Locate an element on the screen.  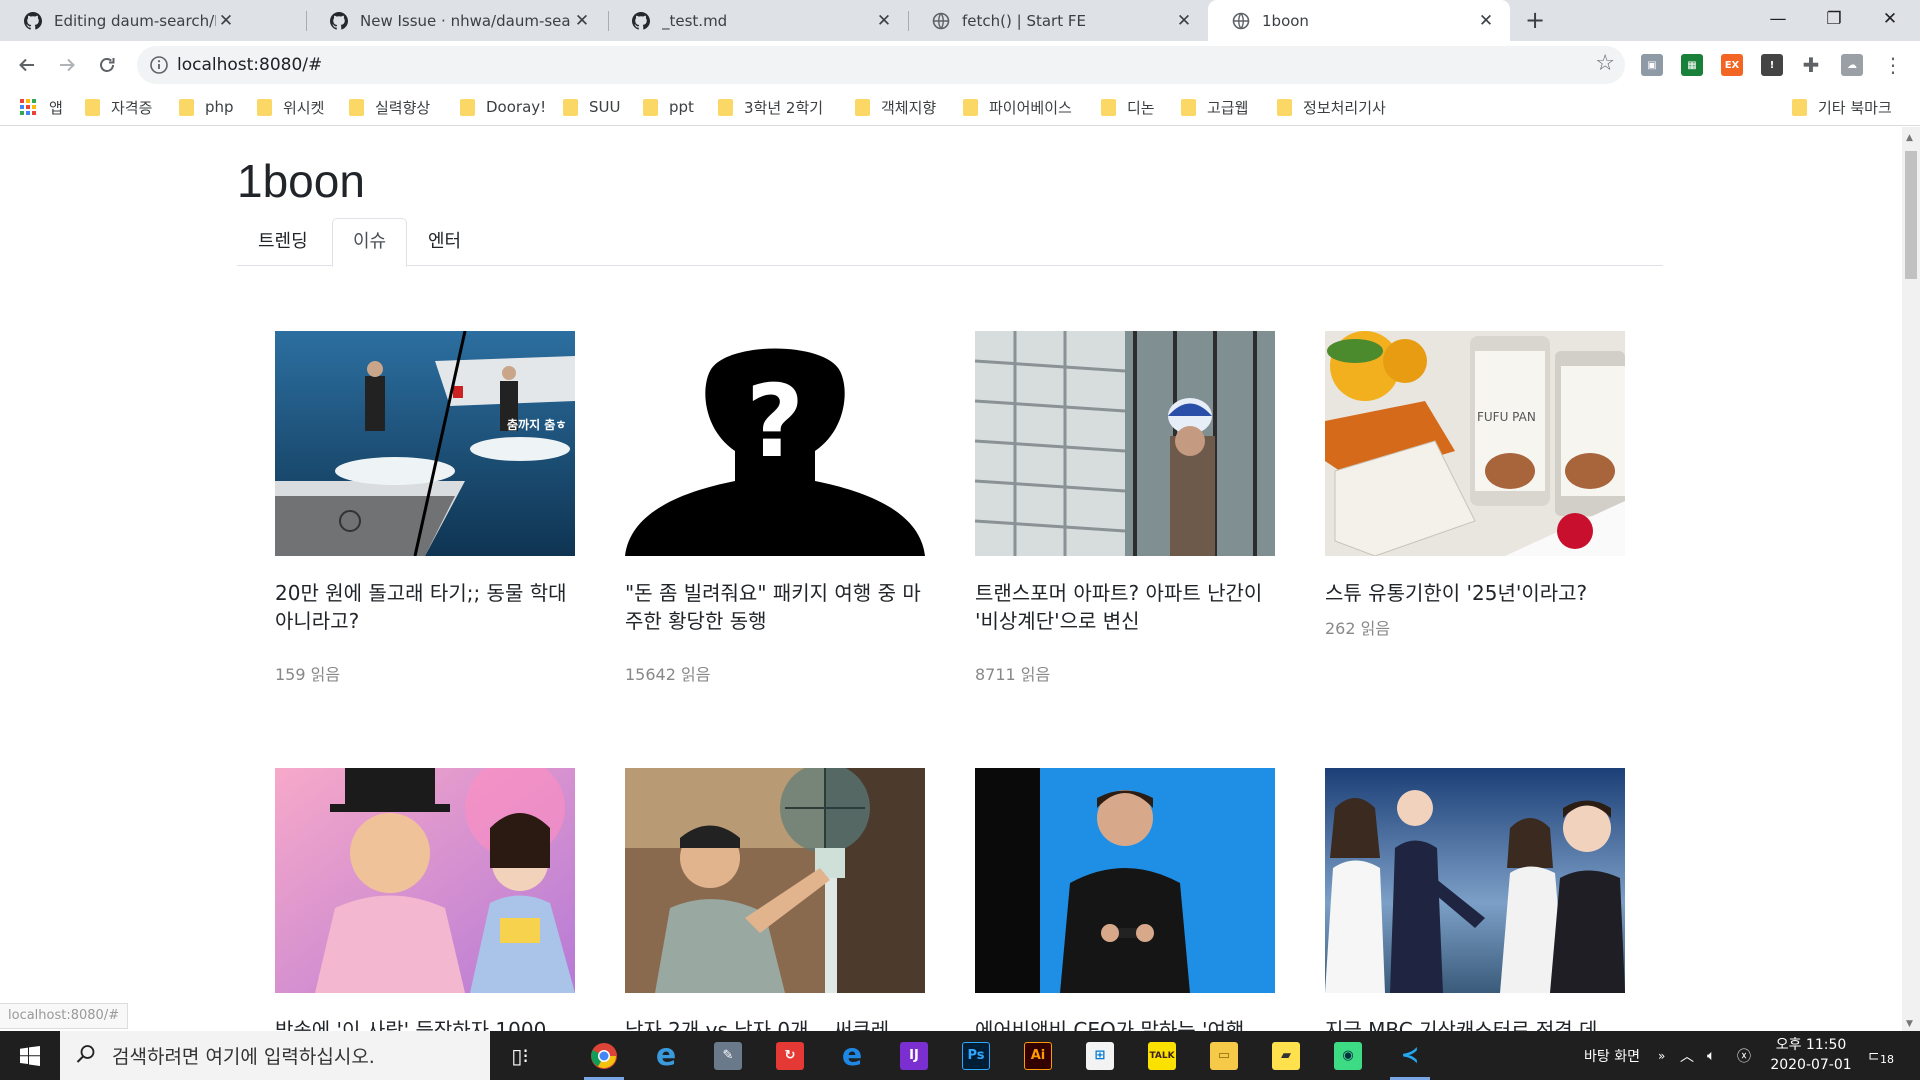
card-title: 20만 원에 돌고래 타기;; 동물 학대 아니라고? is located at coordinates (425, 607).